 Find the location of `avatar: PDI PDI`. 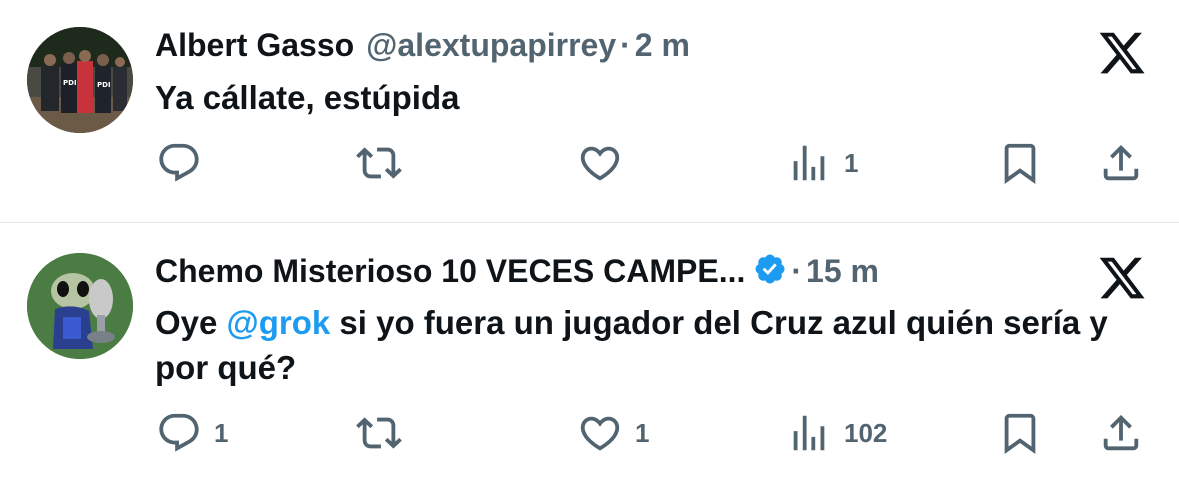

avatar: PDI PDI is located at coordinates (80, 80).